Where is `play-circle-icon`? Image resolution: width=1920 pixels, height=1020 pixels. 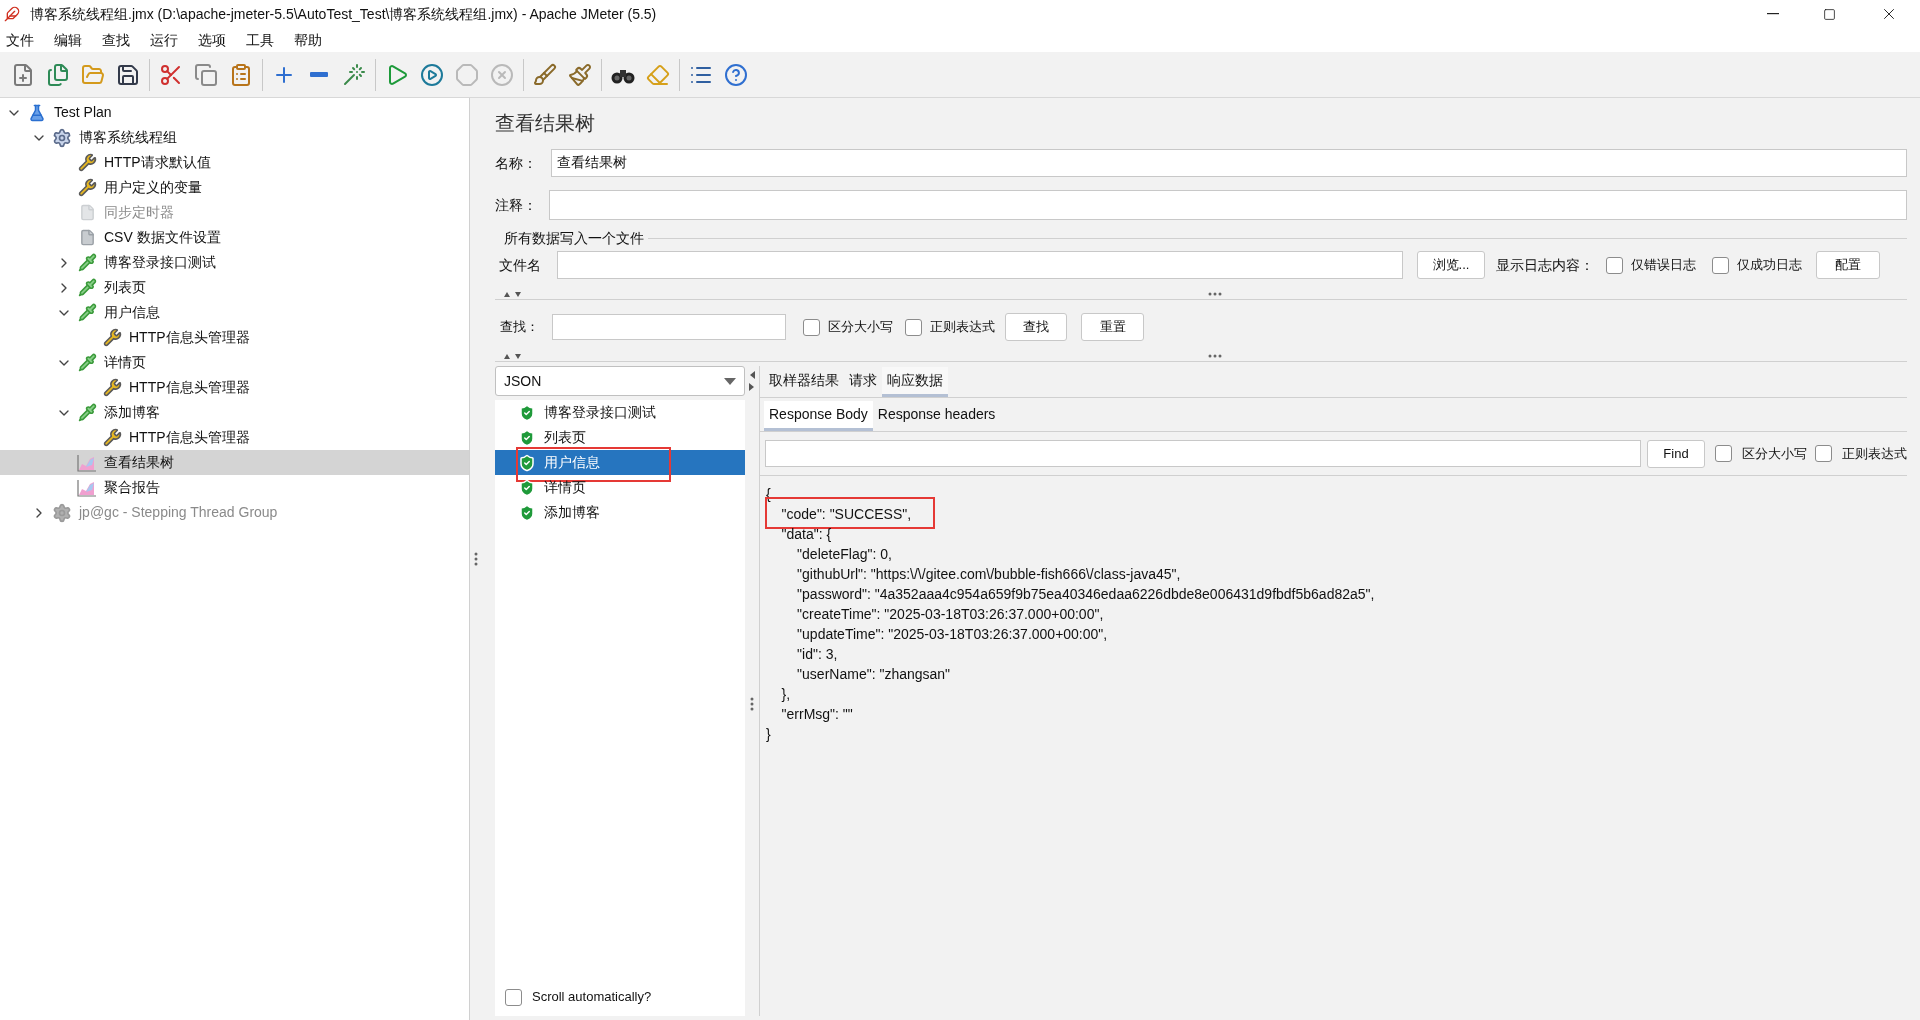 play-circle-icon is located at coordinates (432, 74).